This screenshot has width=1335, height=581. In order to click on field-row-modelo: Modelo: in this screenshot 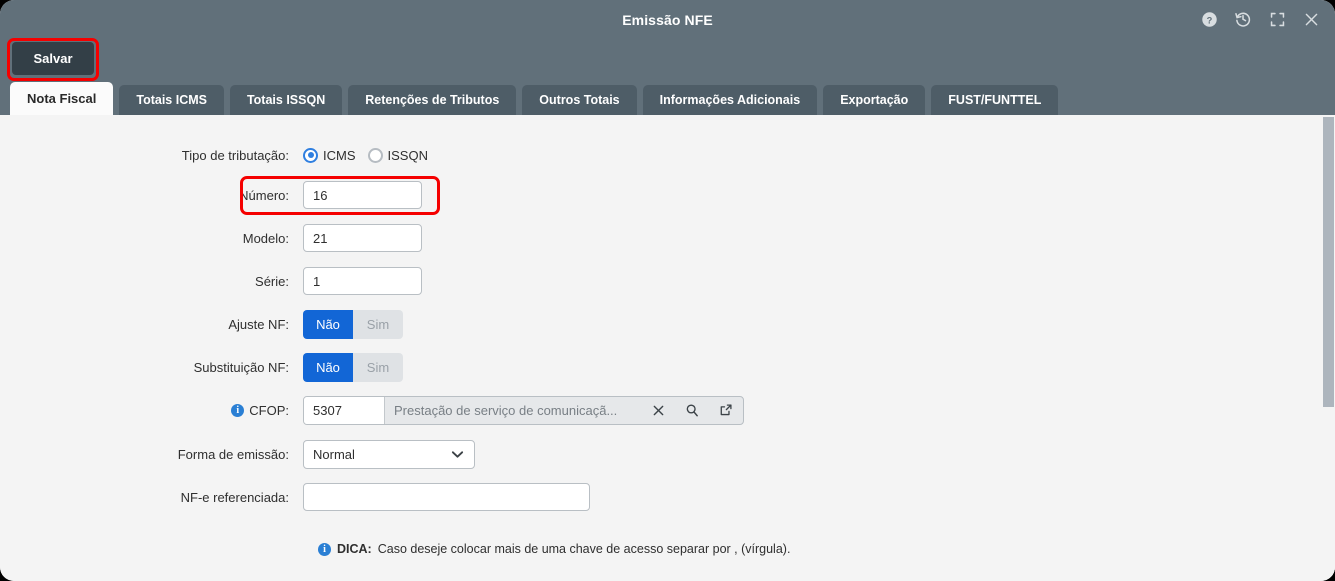, I will do `click(270, 238)`.